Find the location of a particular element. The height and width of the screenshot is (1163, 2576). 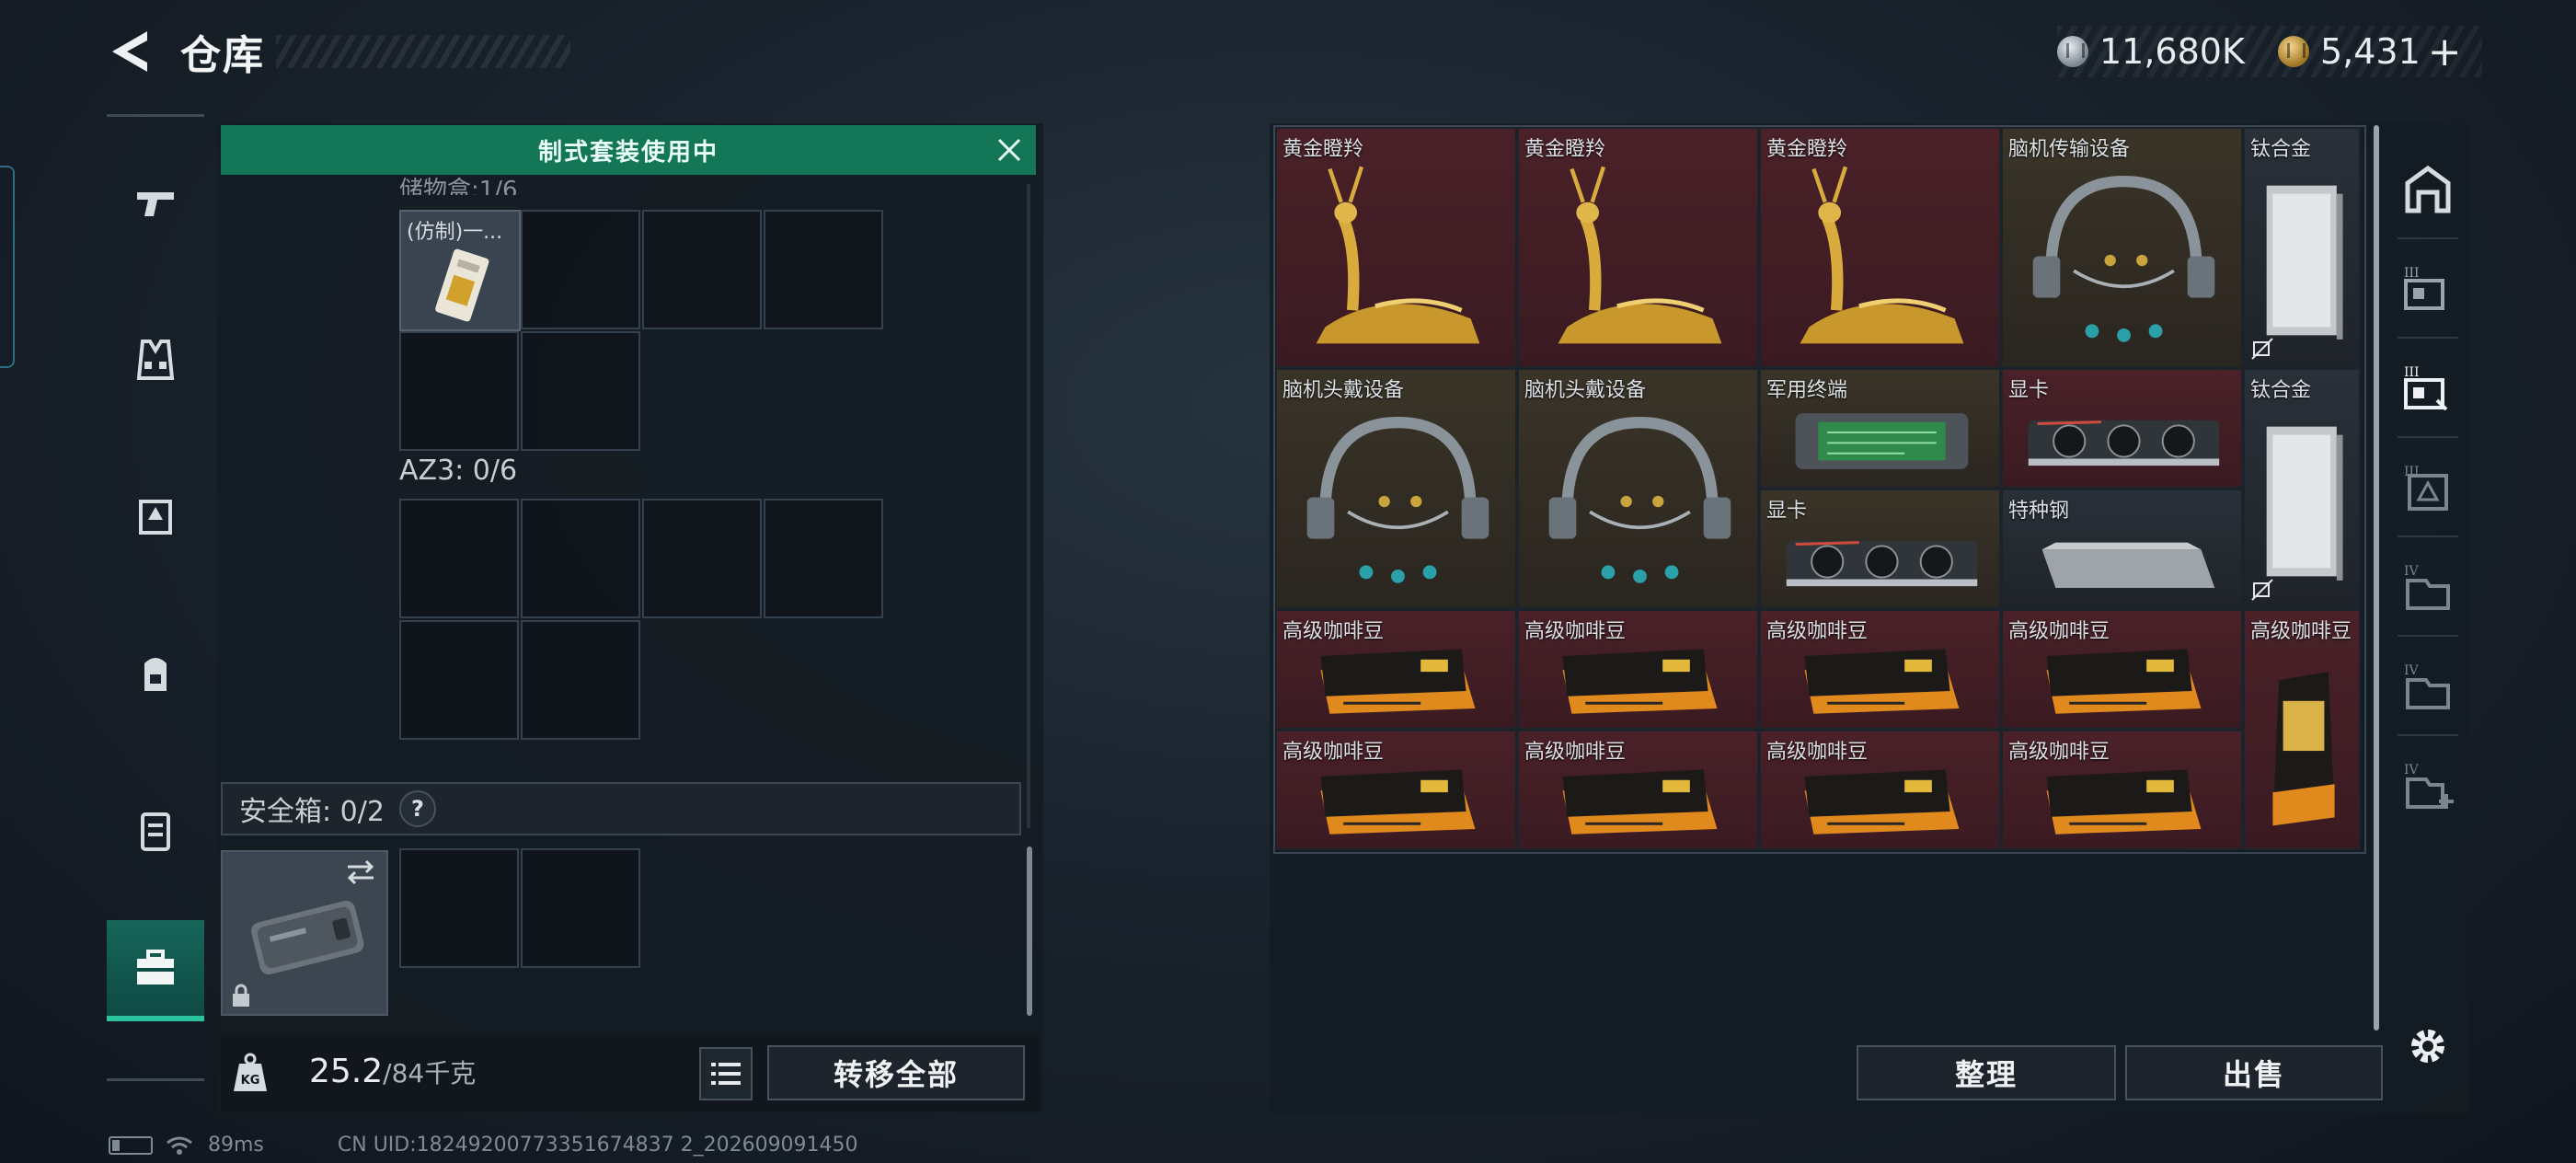

title-decoration is located at coordinates (423, 52).